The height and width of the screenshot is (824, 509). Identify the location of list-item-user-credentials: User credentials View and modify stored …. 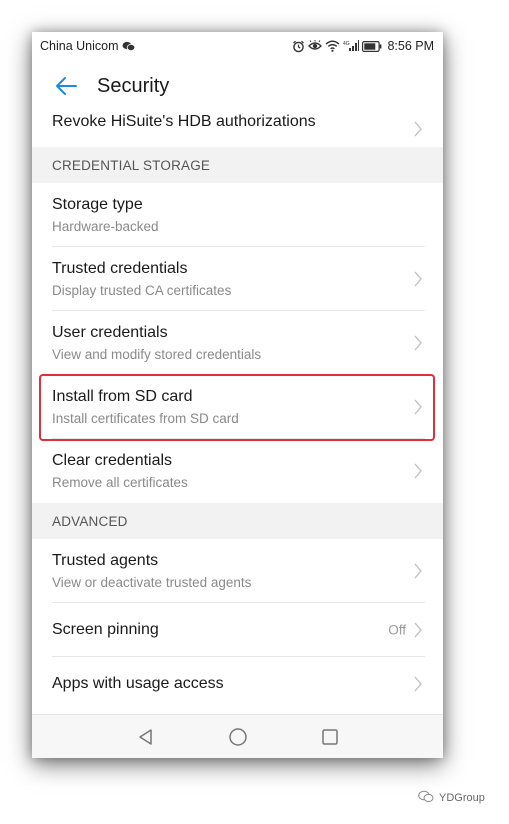
(237, 343).